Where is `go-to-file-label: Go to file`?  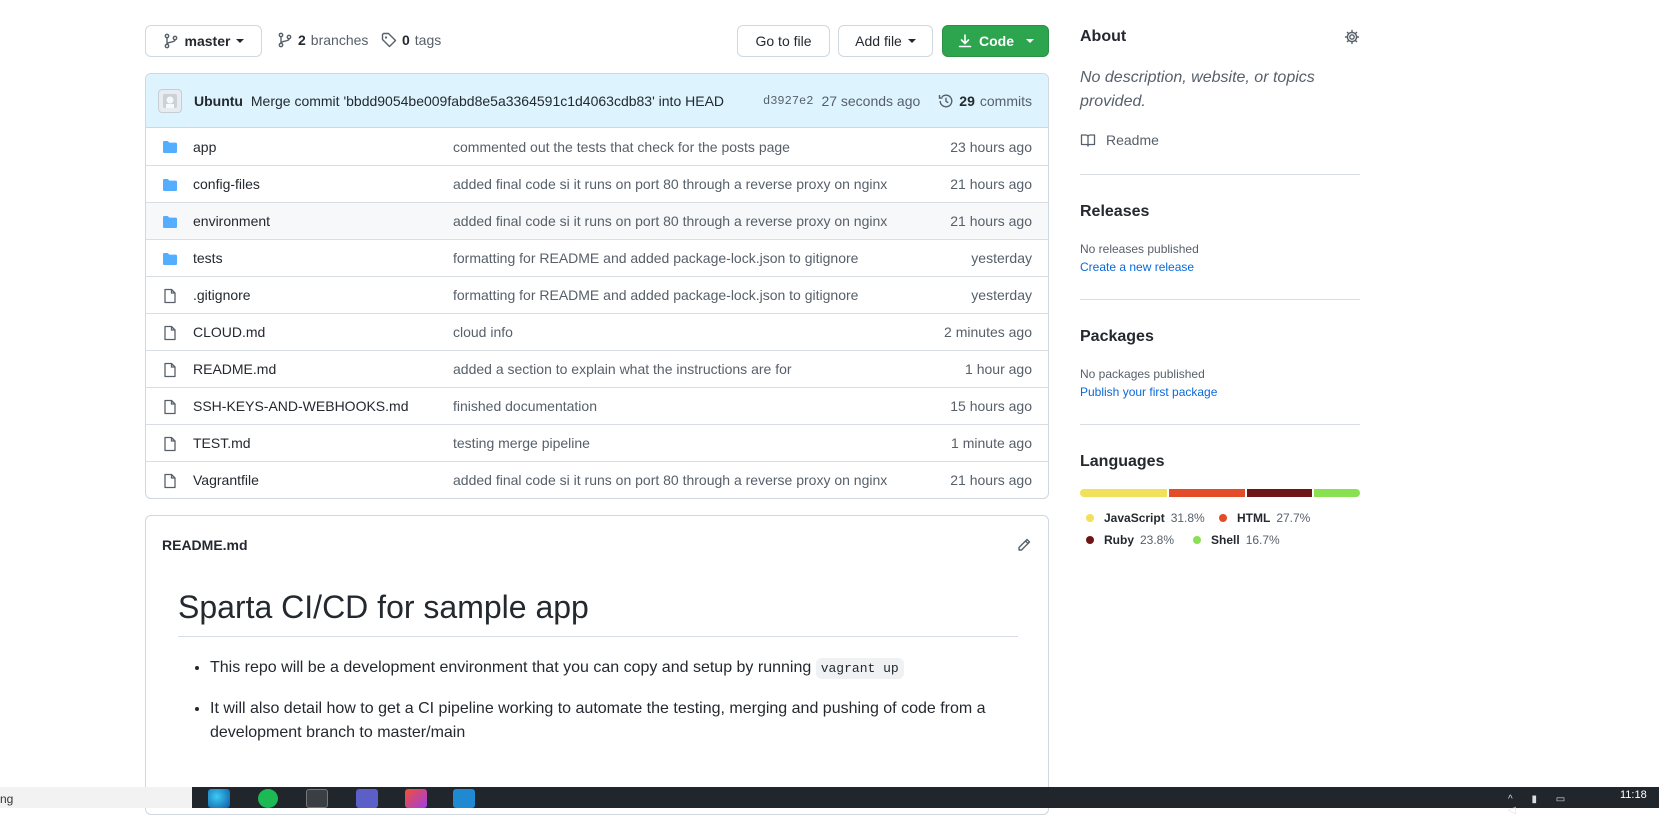 go-to-file-label: Go to file is located at coordinates (783, 41).